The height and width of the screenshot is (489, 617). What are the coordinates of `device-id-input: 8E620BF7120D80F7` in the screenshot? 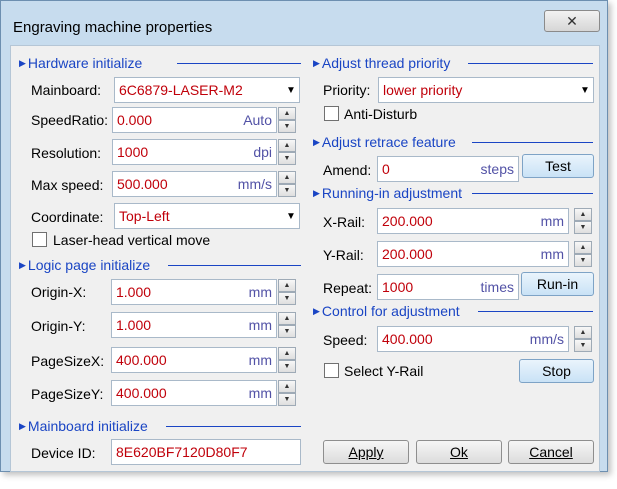 It's located at (206, 452).